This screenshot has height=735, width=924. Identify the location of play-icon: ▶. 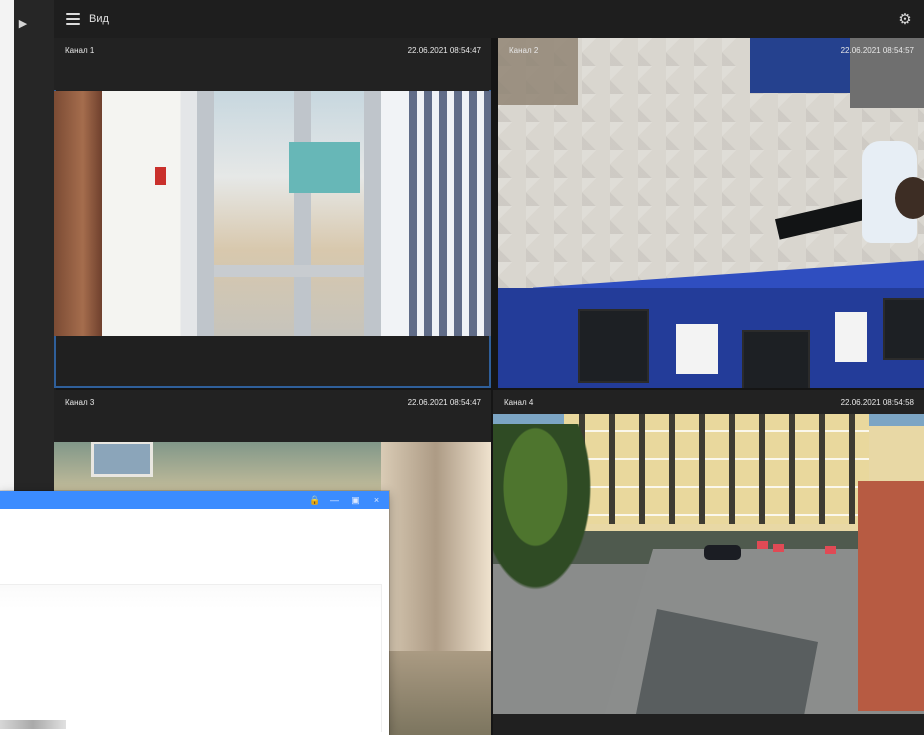
(23, 23).